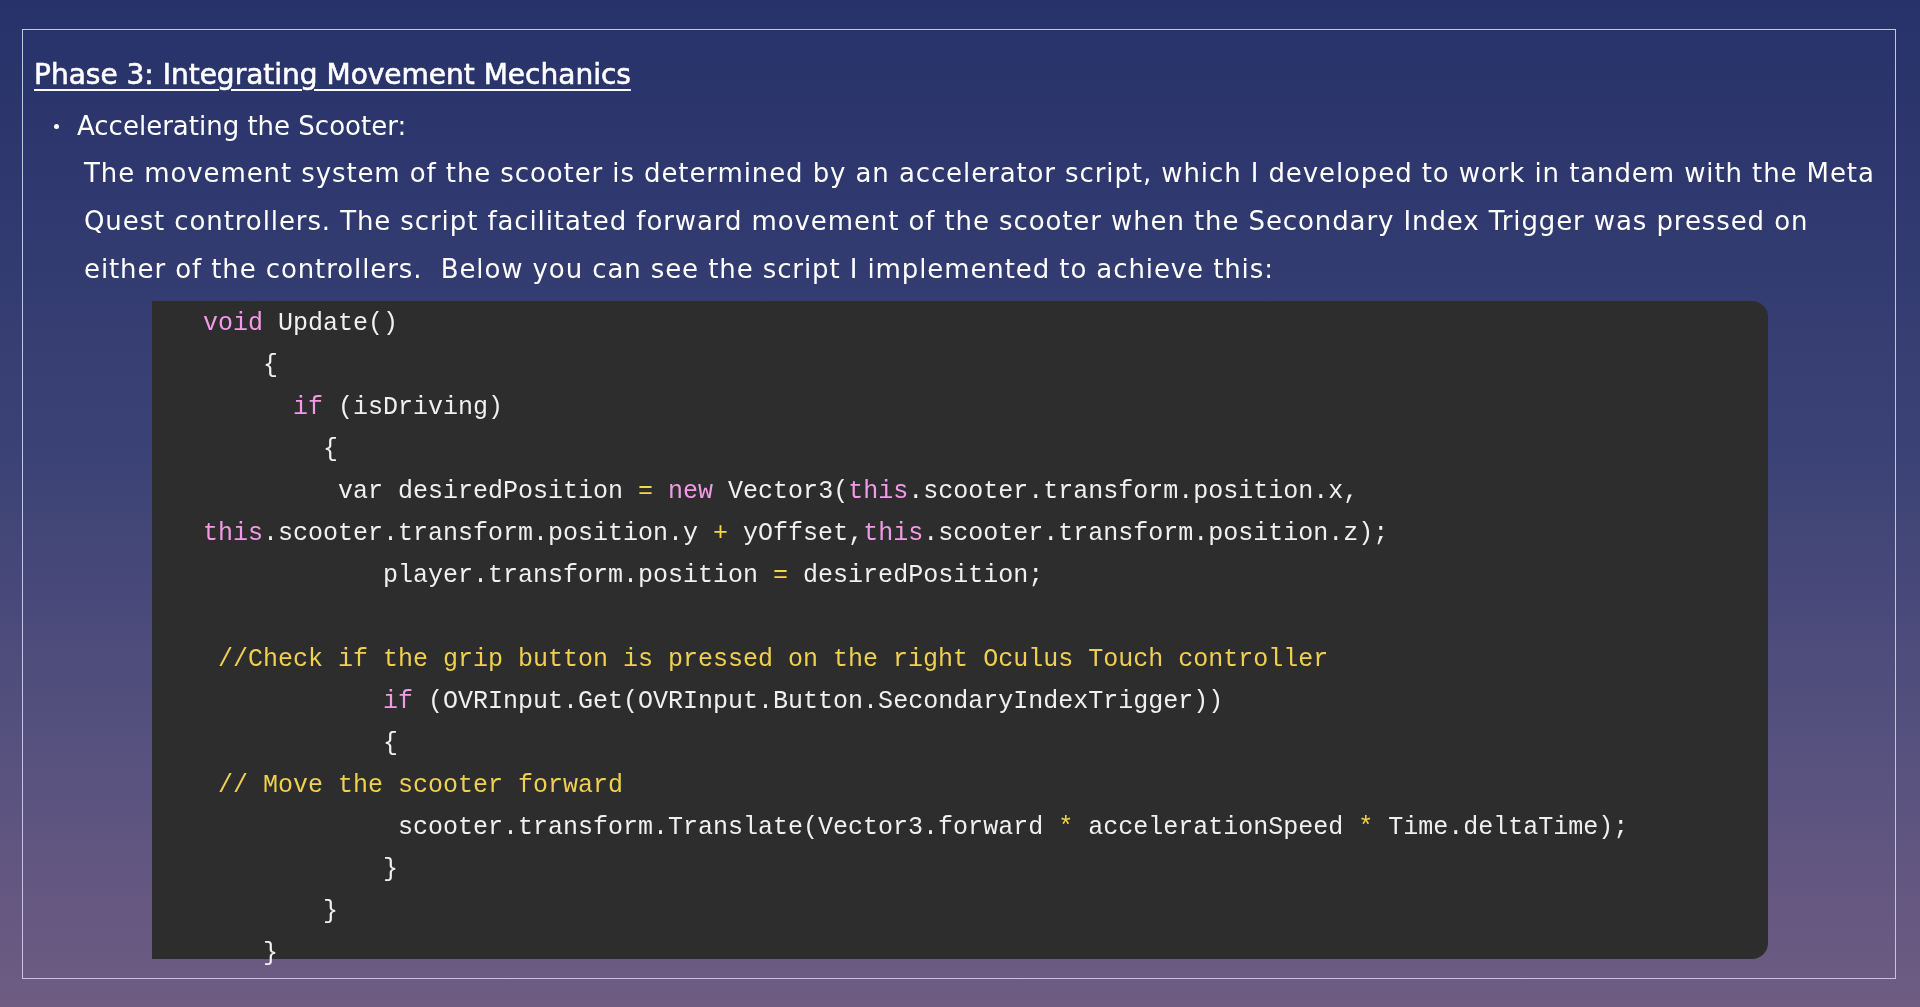  What do you see at coordinates (1156, 533) in the screenshot?
I see `code-token: .scooter.transform.position.z);` at bounding box center [1156, 533].